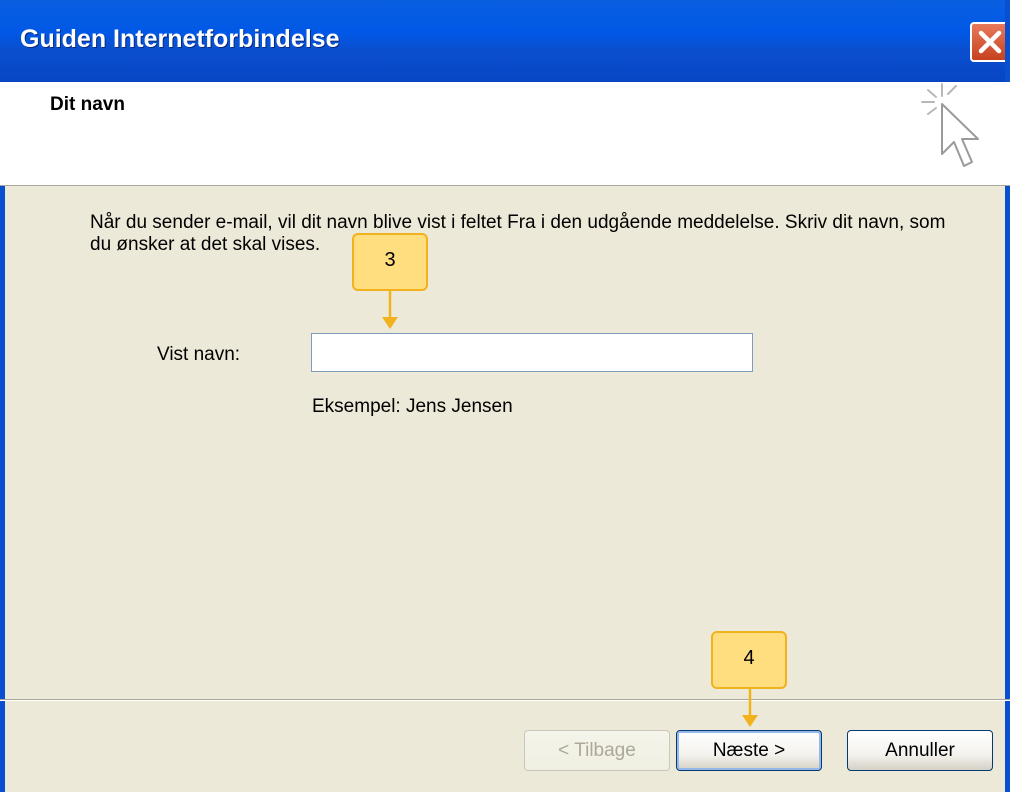 The height and width of the screenshot is (792, 1010). I want to click on footer-divider, so click(505, 700).